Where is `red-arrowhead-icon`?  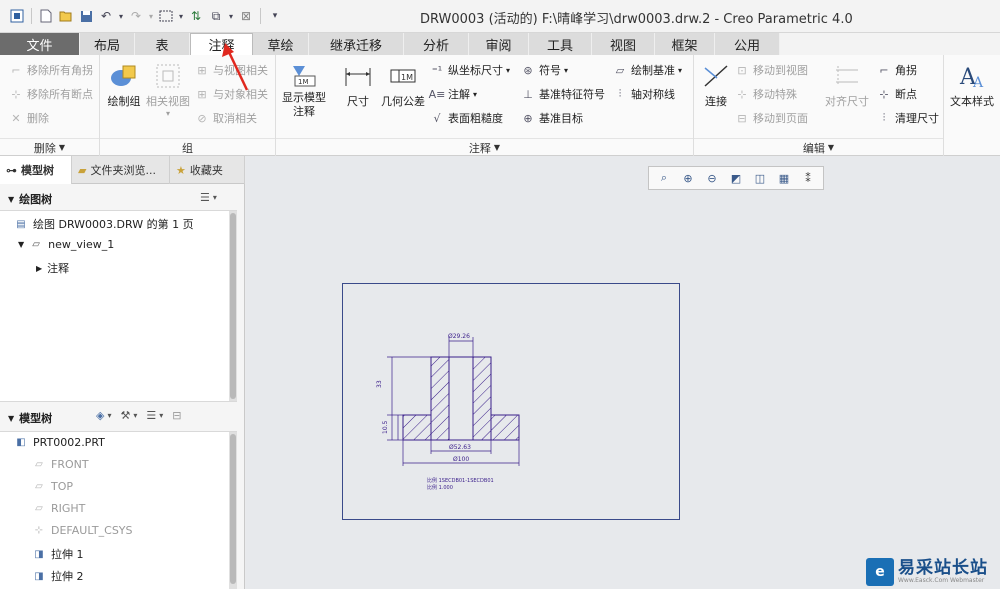
red-arrowhead-icon is located at coordinates (228, 50).